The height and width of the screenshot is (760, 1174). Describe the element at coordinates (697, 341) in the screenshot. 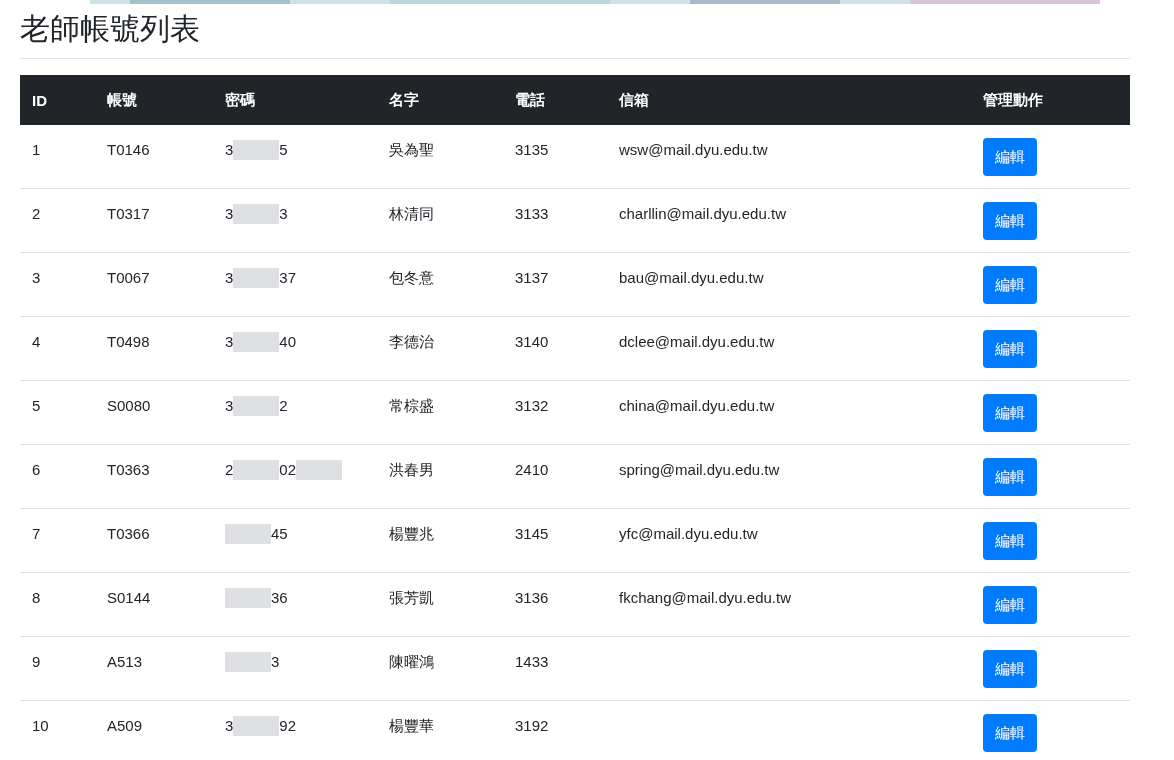

I see `table-cell: dclee@mail.dyu.edu.tw` at that location.